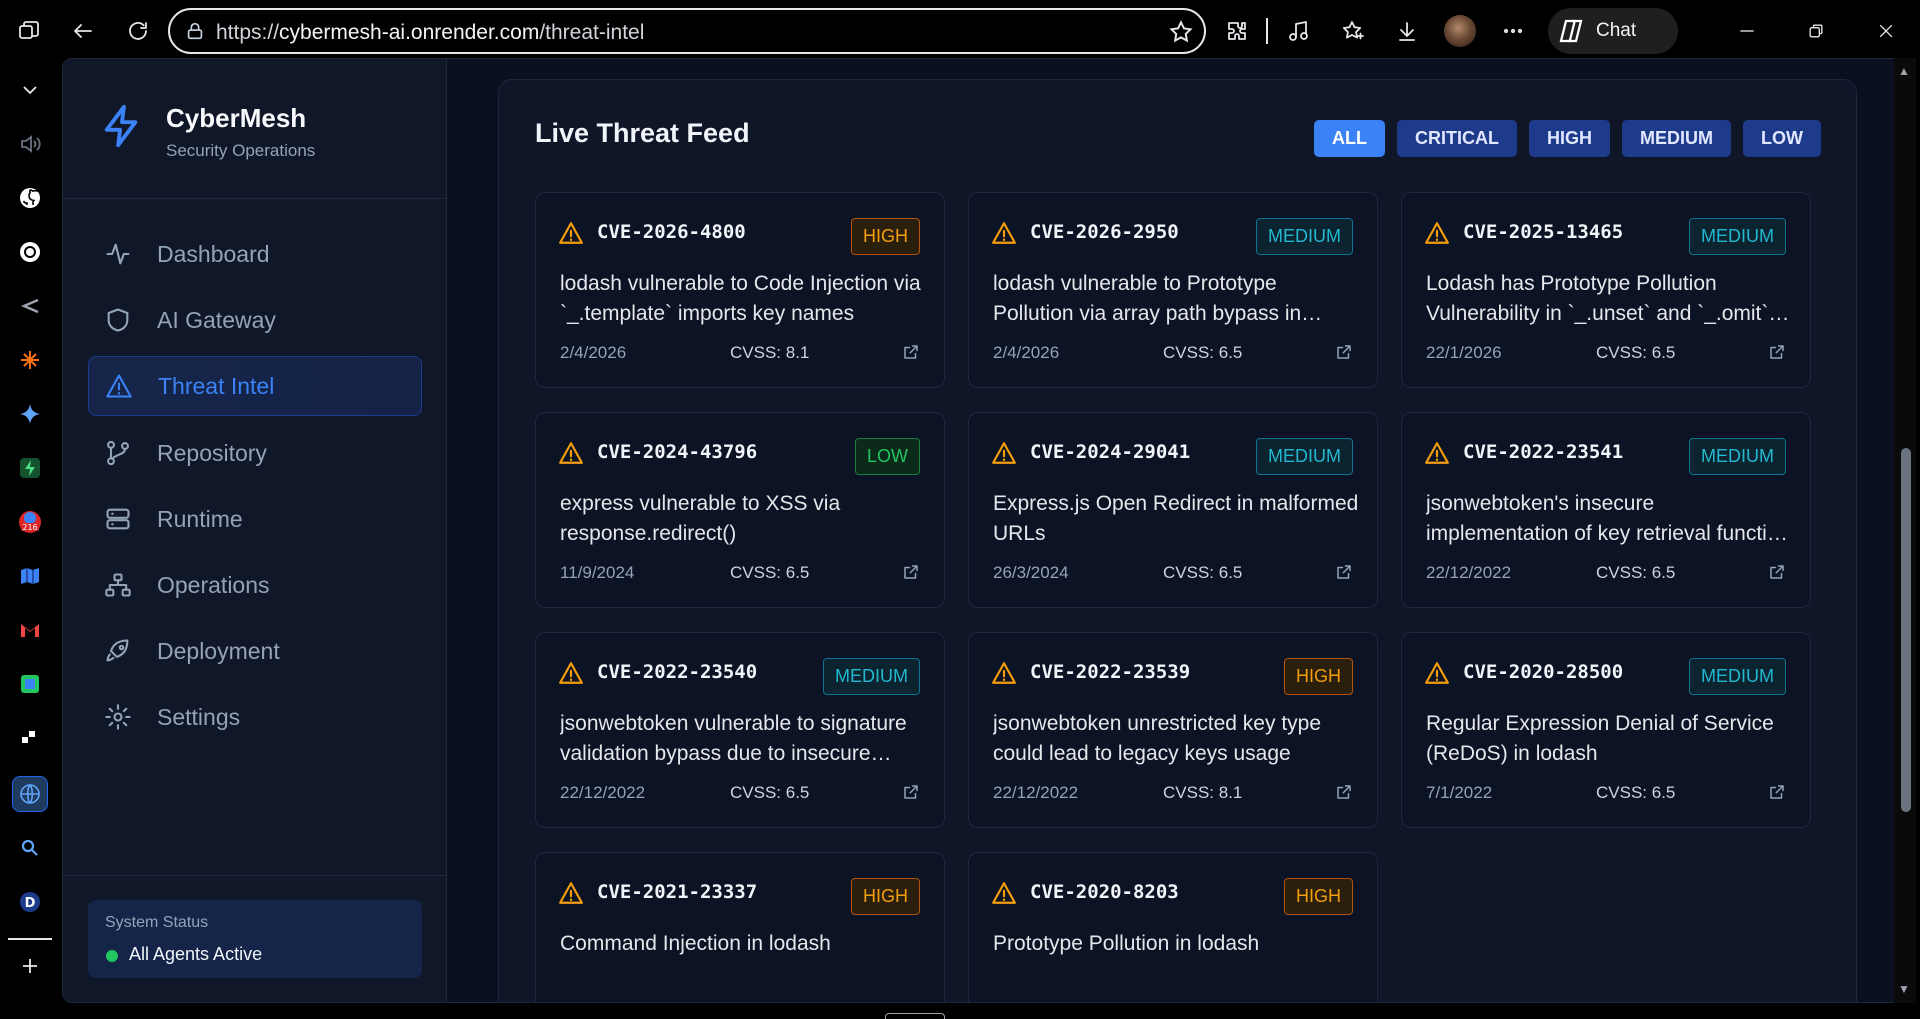 Image resolution: width=1920 pixels, height=1019 pixels. Describe the element at coordinates (1318, 896) in the screenshot. I see `severity-badge: HIGH` at that location.